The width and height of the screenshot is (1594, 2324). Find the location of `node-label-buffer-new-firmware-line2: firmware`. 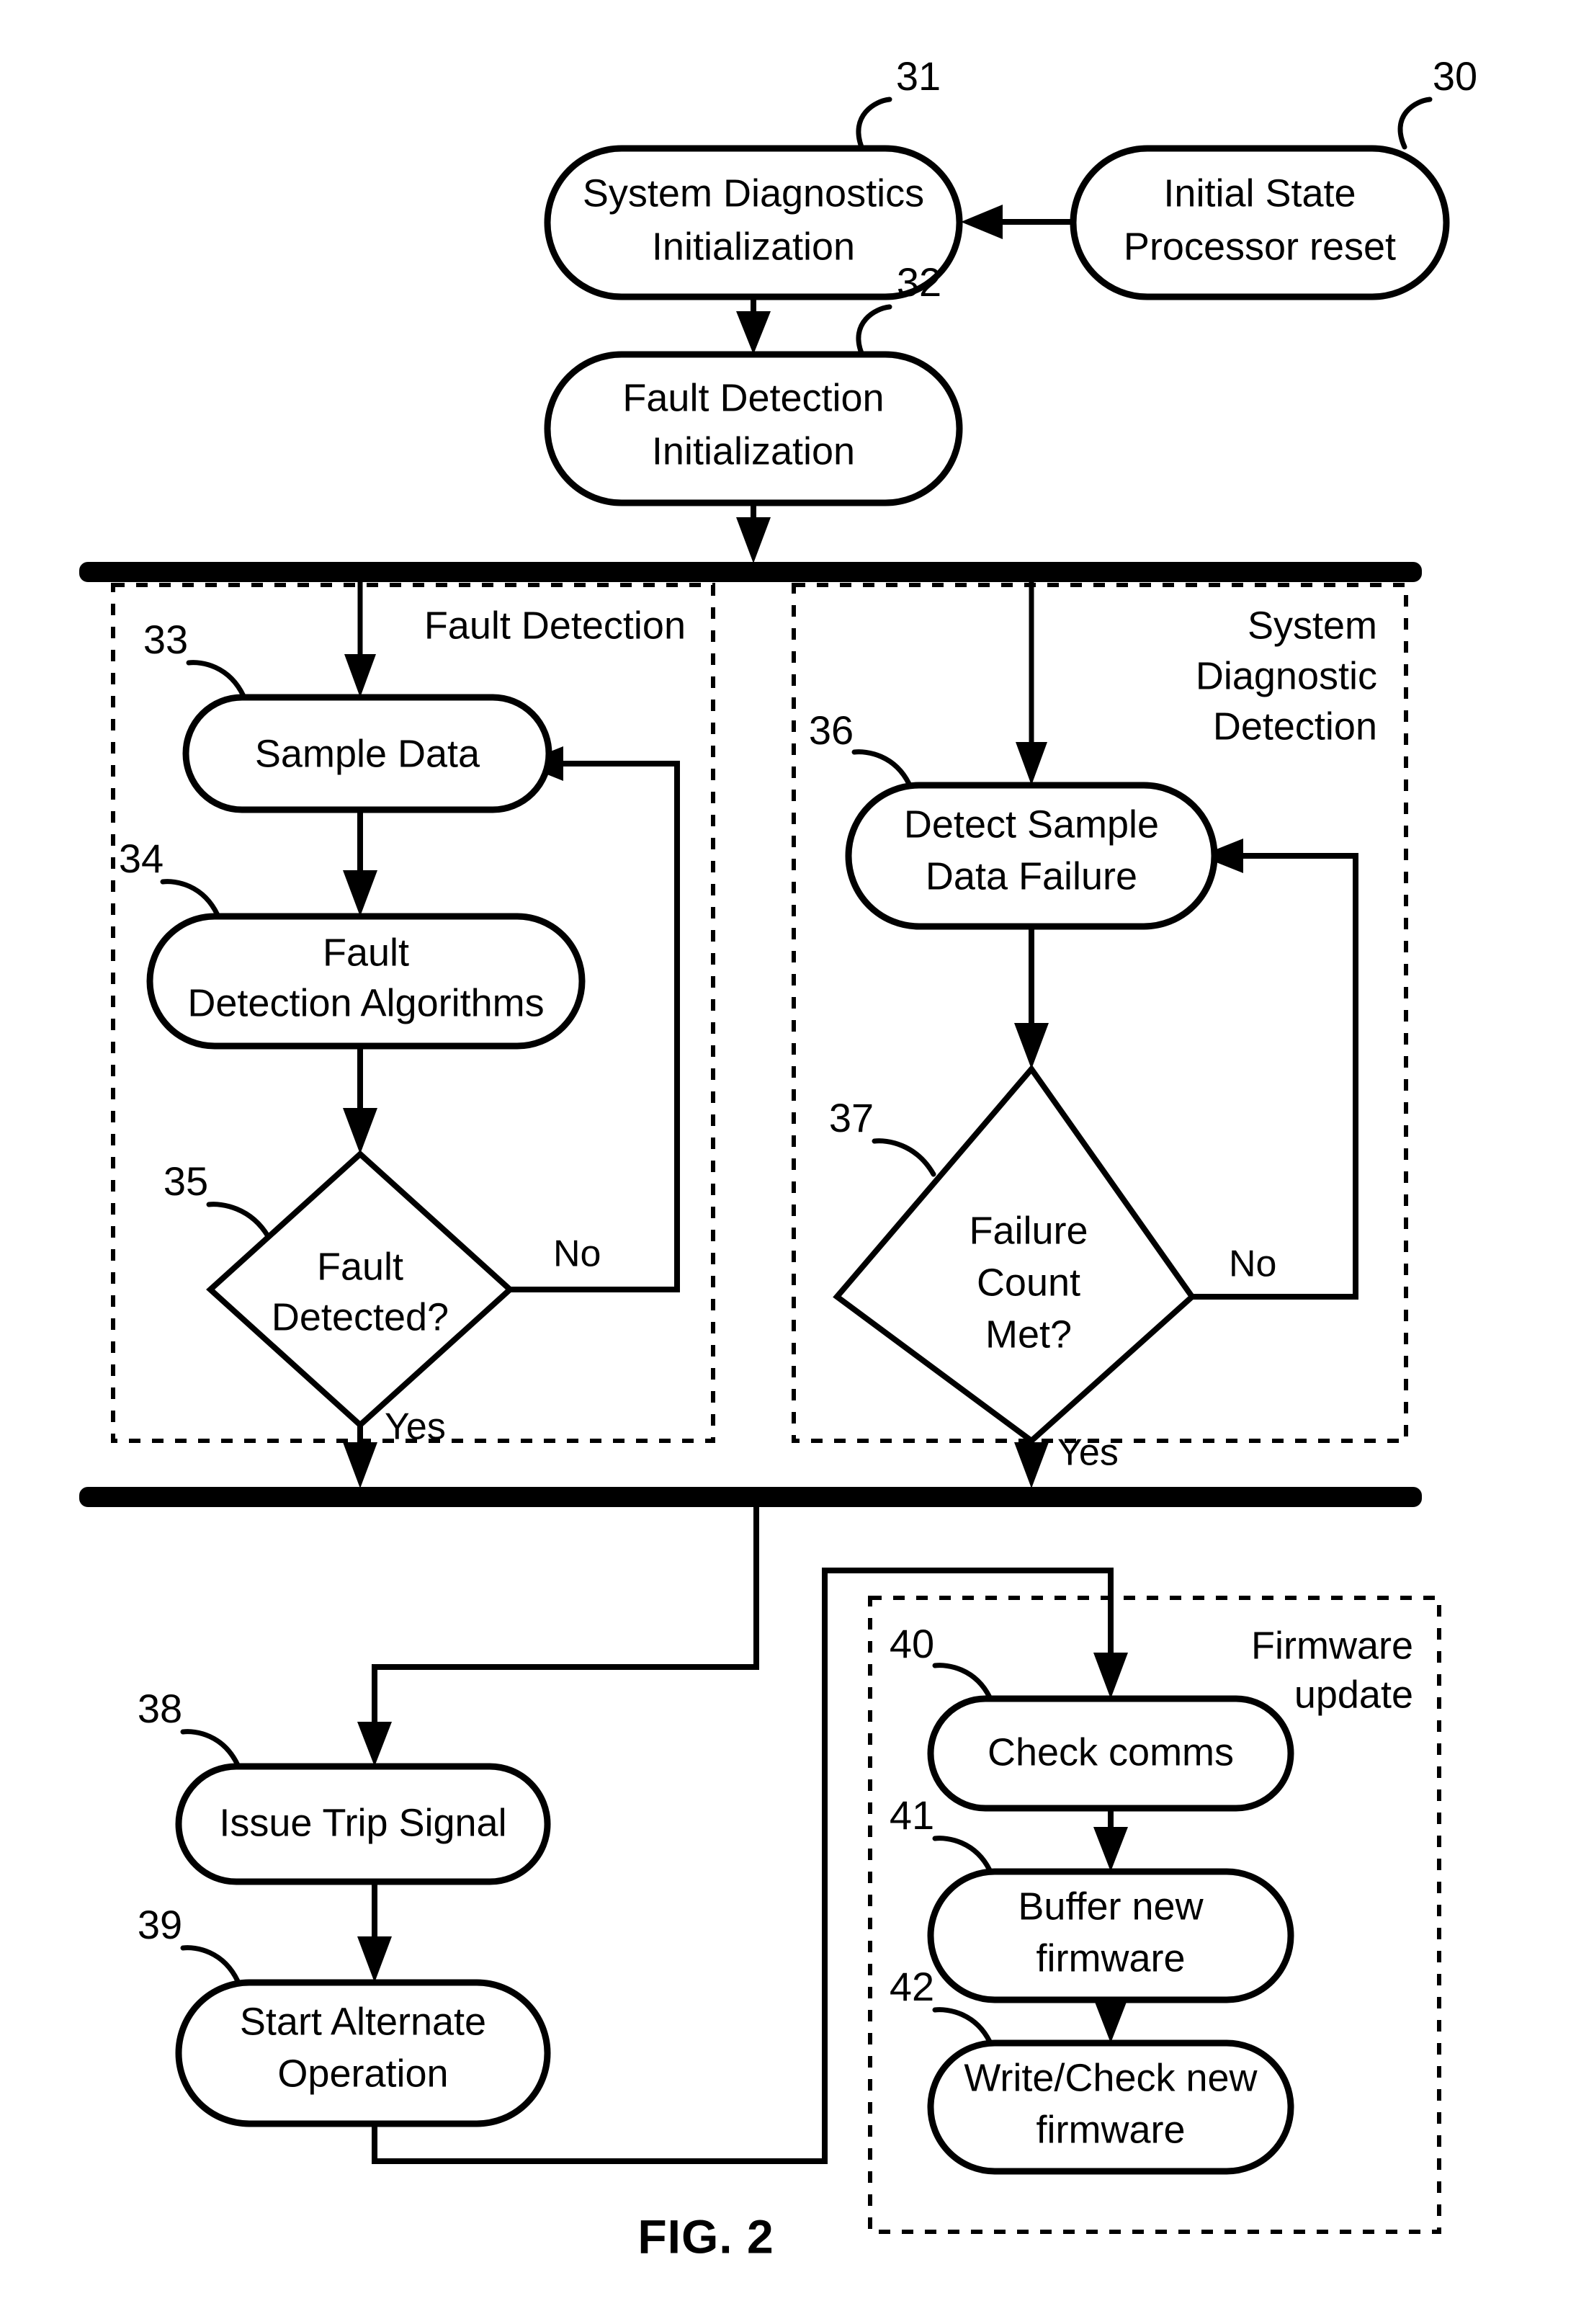

node-label-buffer-new-firmware-line2: firmware is located at coordinates (1110, 1958).